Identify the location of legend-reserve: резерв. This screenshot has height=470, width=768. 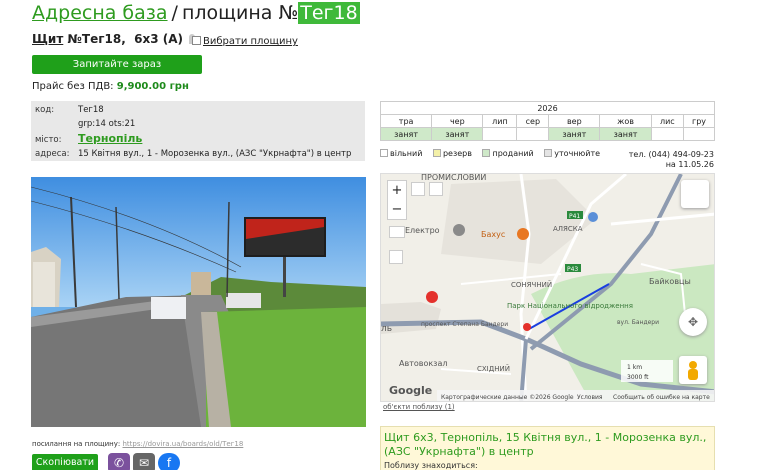
(452, 153).